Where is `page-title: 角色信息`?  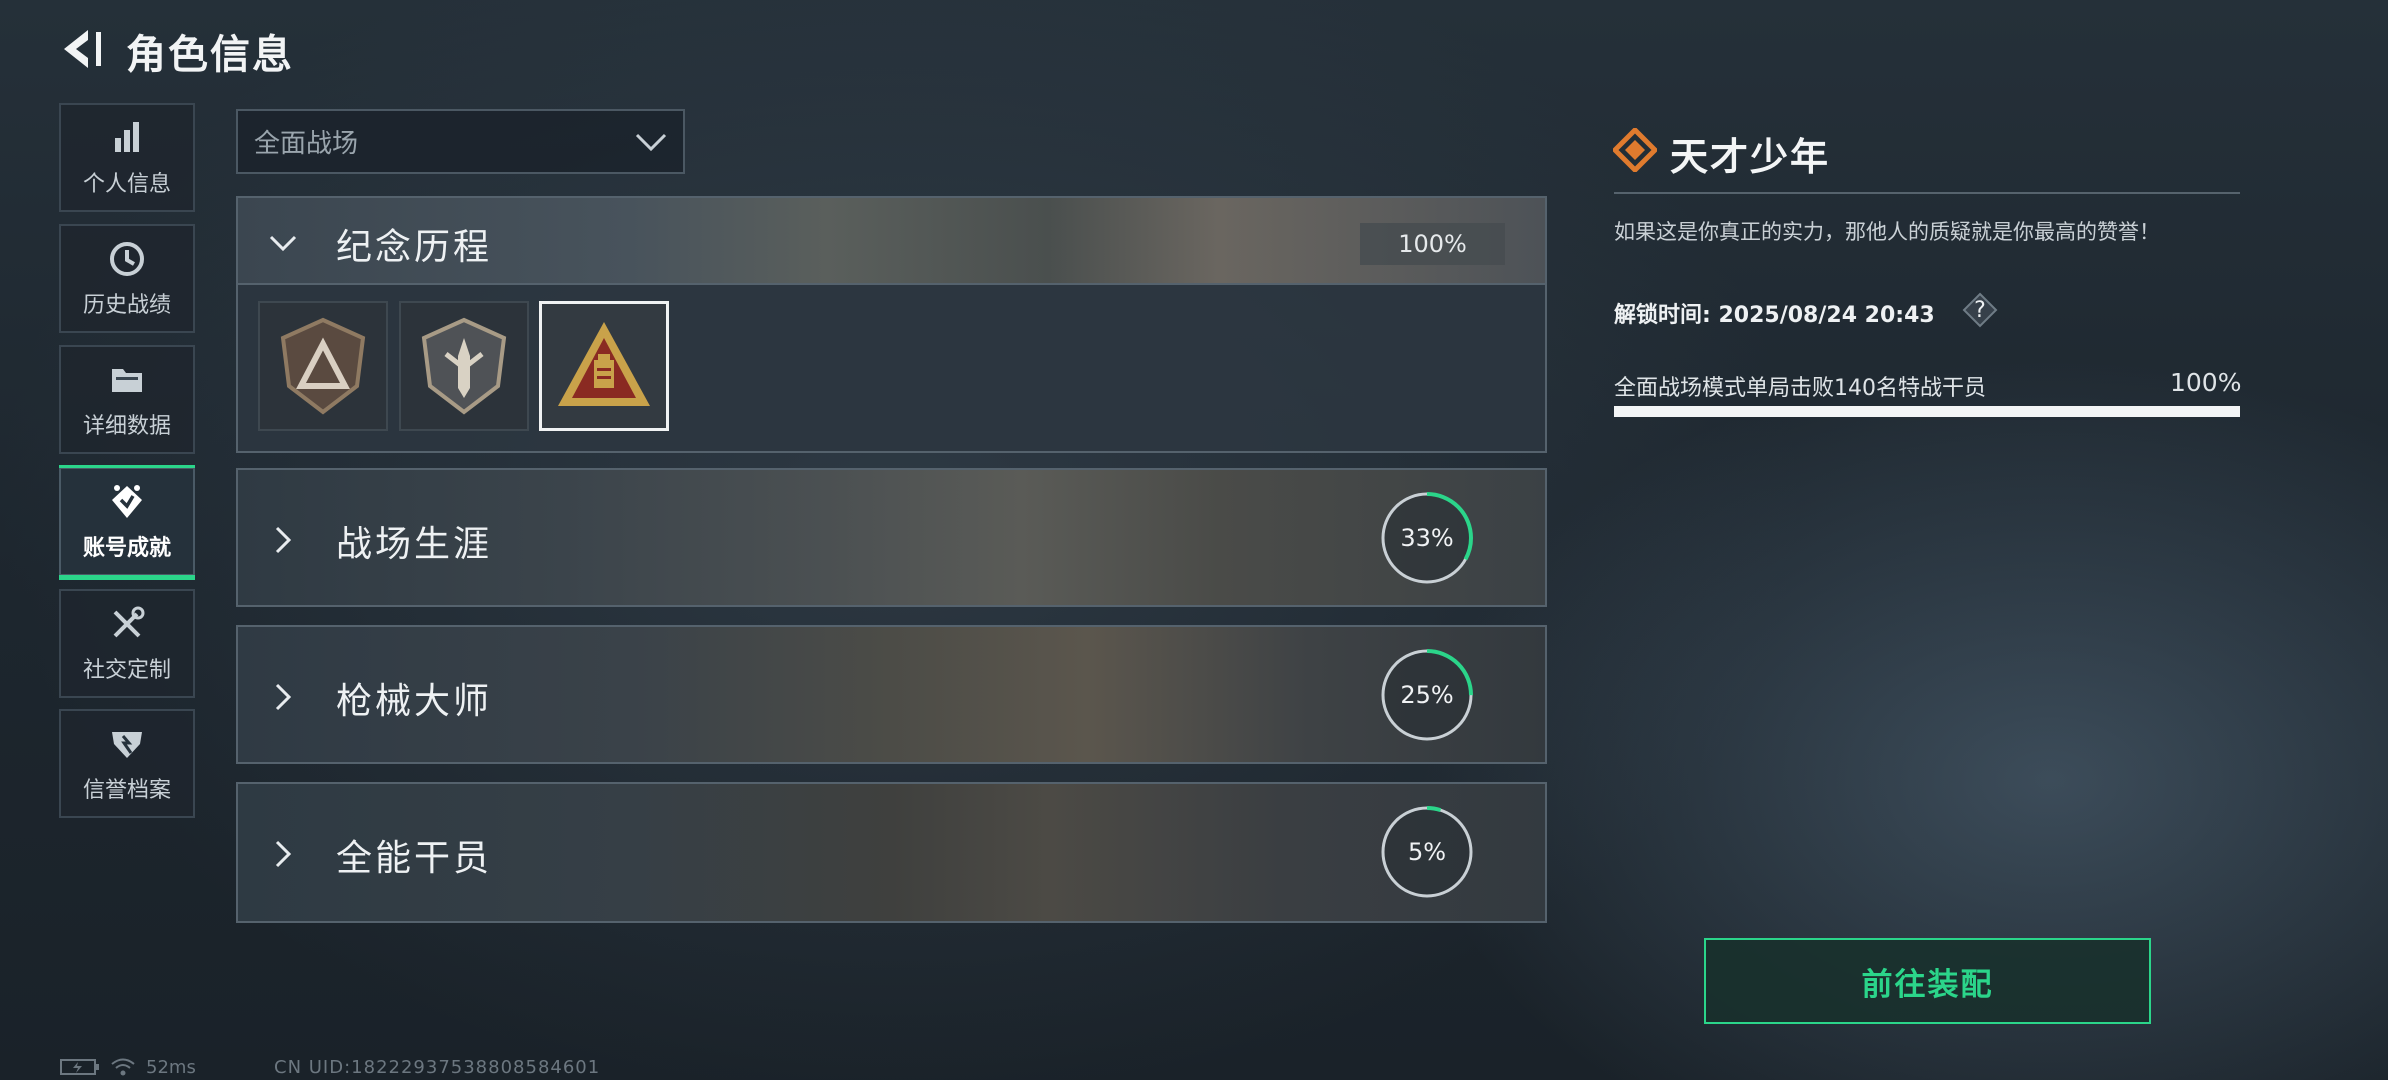 page-title: 角色信息 is located at coordinates (210, 55).